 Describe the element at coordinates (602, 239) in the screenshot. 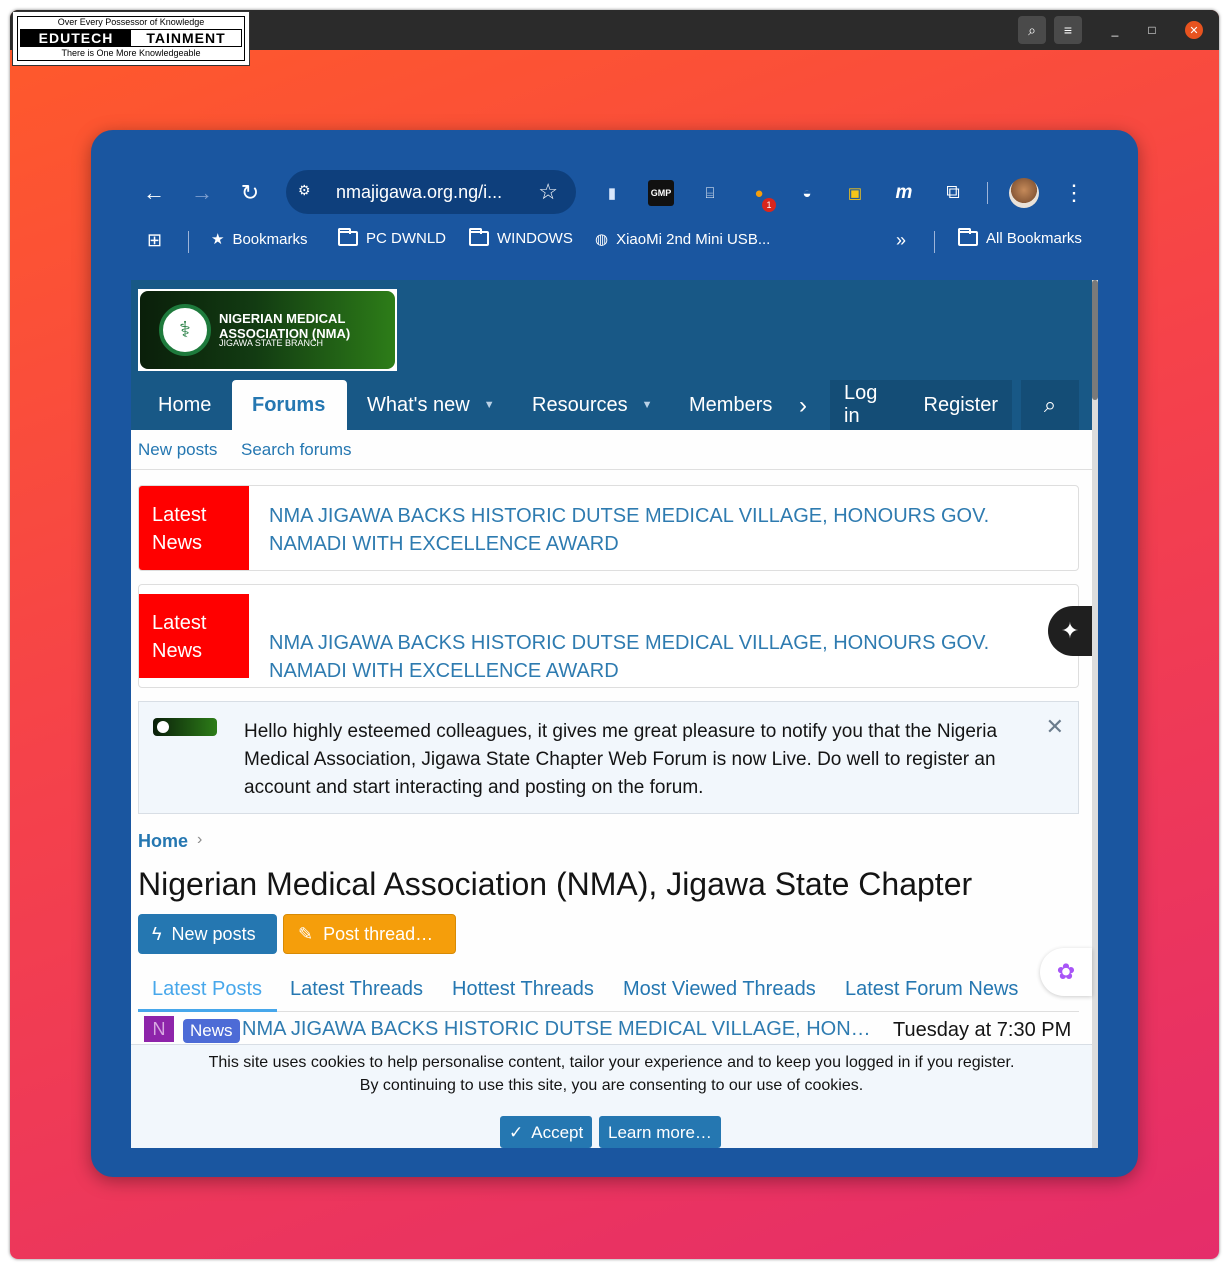

I see `globe-icon: ◍` at that location.